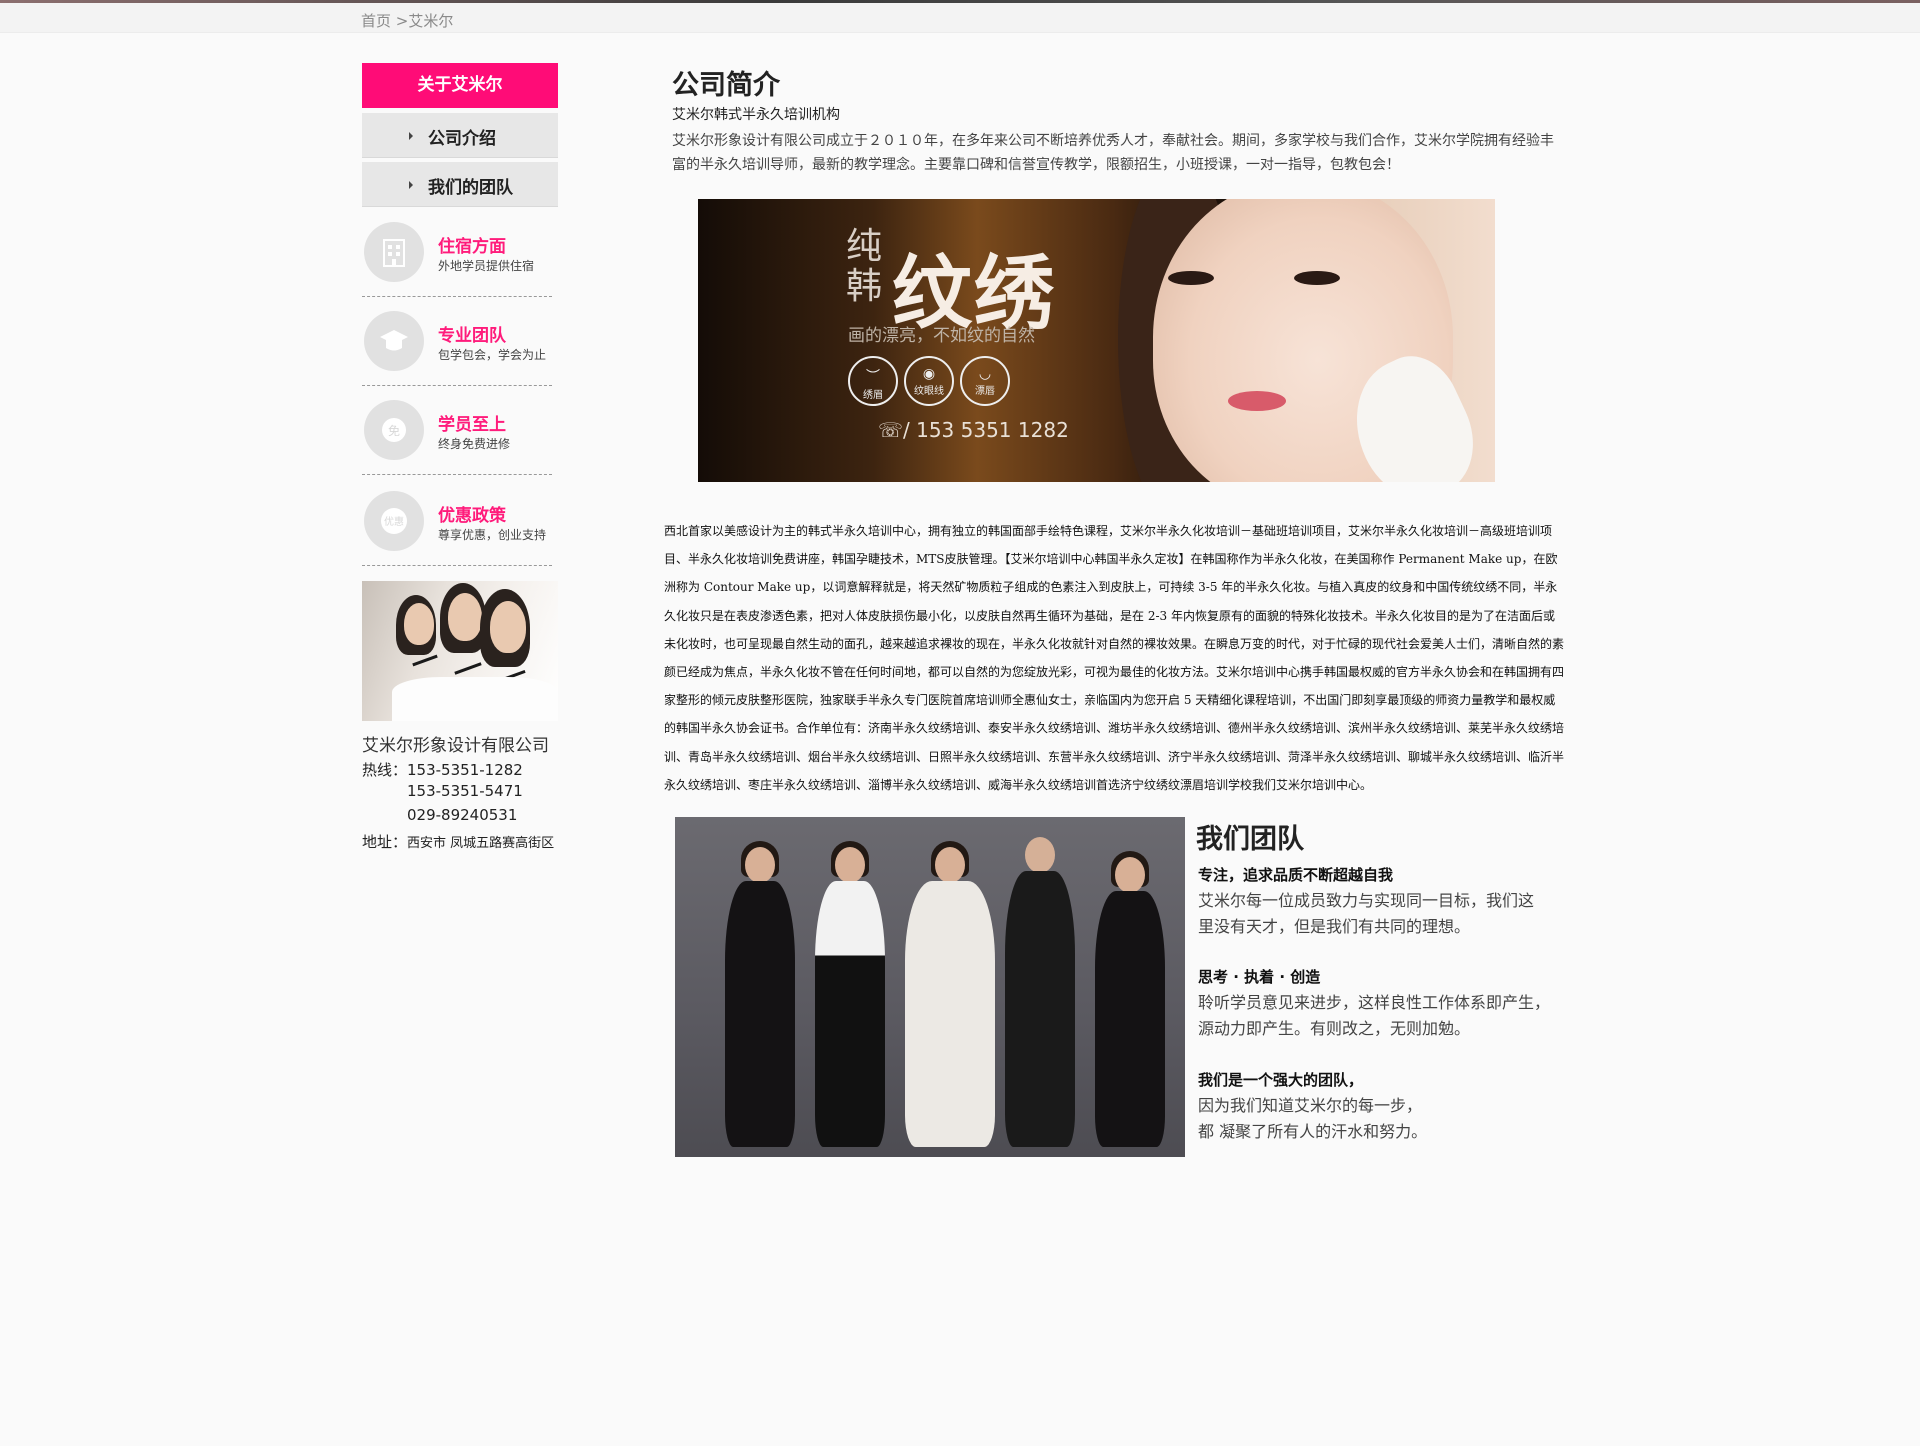 The height and width of the screenshot is (1446, 1920). Describe the element at coordinates (472, 336) in the screenshot. I see `feature-title: 专业团队` at that location.